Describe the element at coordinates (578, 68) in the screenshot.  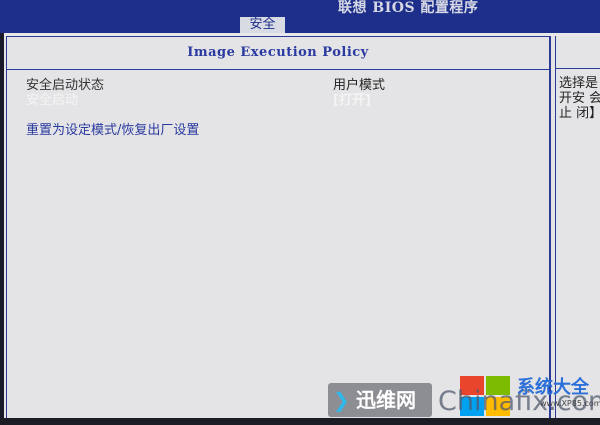
I see `help-divider` at that location.